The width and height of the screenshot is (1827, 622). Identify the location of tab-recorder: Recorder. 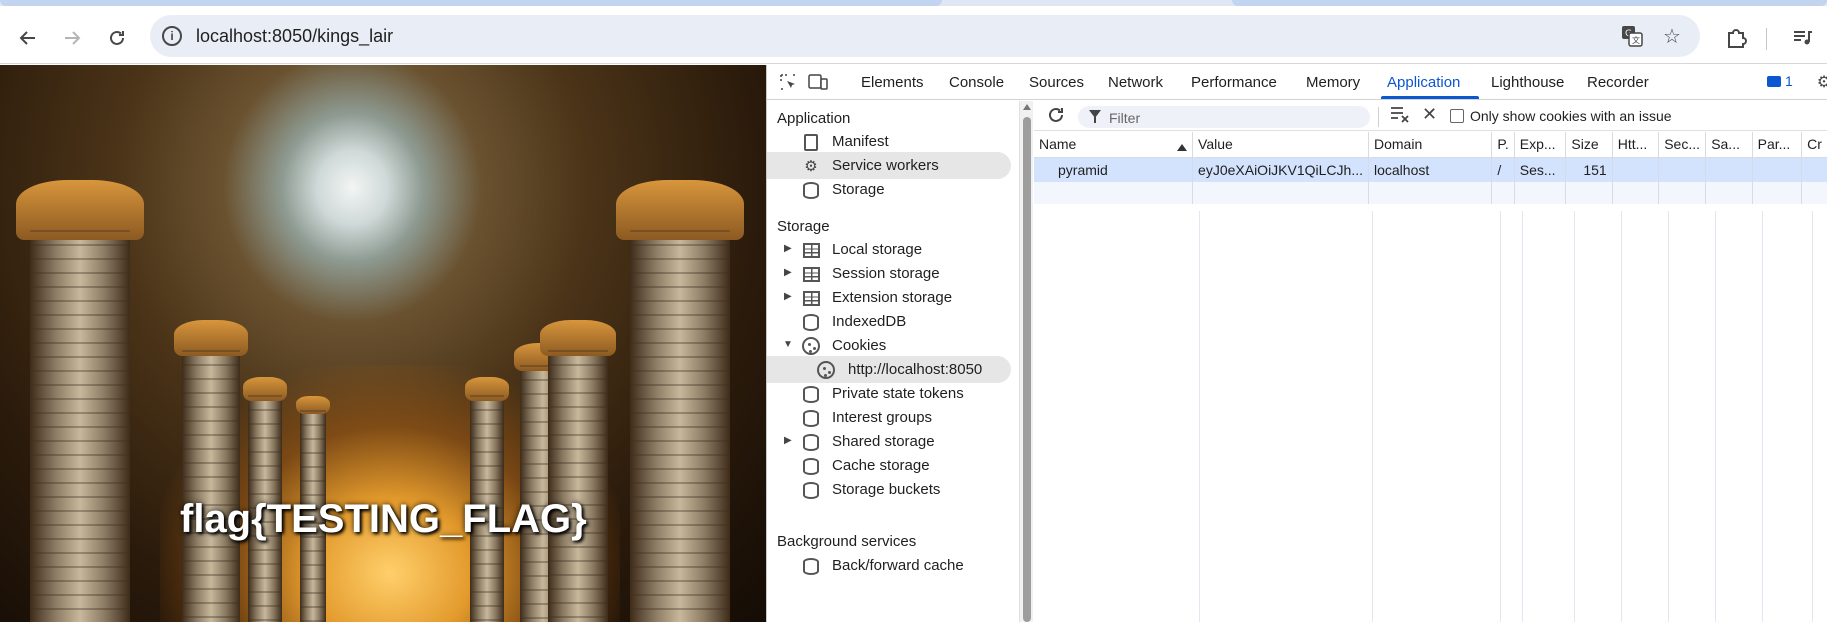
(1618, 82).